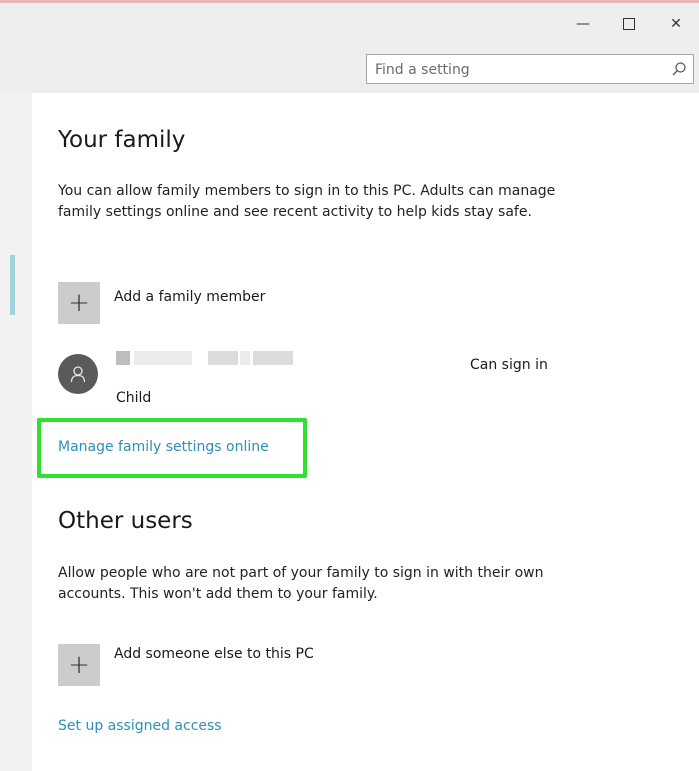 The height and width of the screenshot is (771, 699). Describe the element at coordinates (16, 432) in the screenshot. I see `left-nav-strip` at that location.